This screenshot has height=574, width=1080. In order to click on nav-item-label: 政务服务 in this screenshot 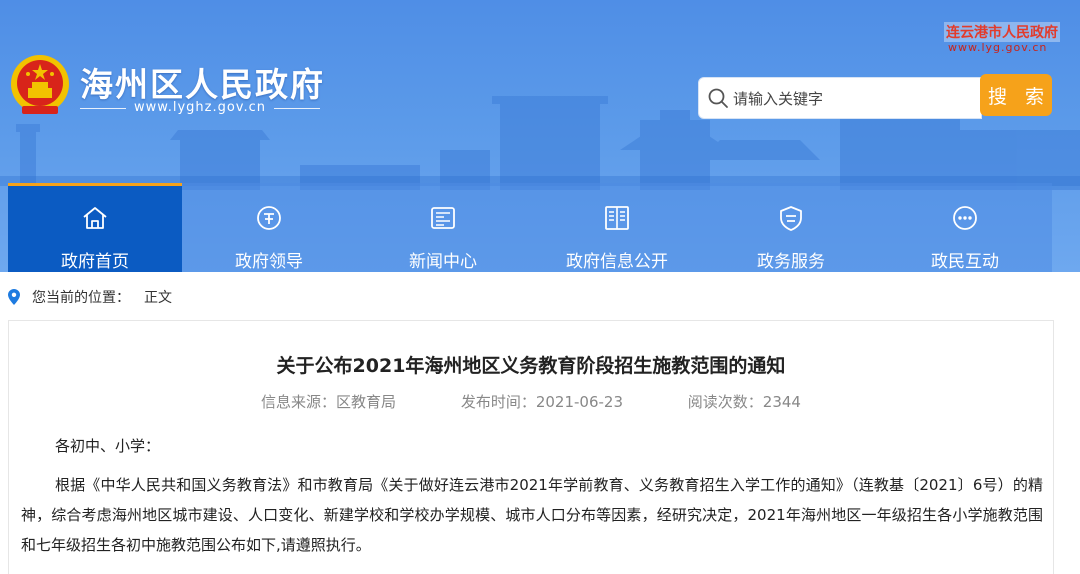, I will do `click(791, 262)`.